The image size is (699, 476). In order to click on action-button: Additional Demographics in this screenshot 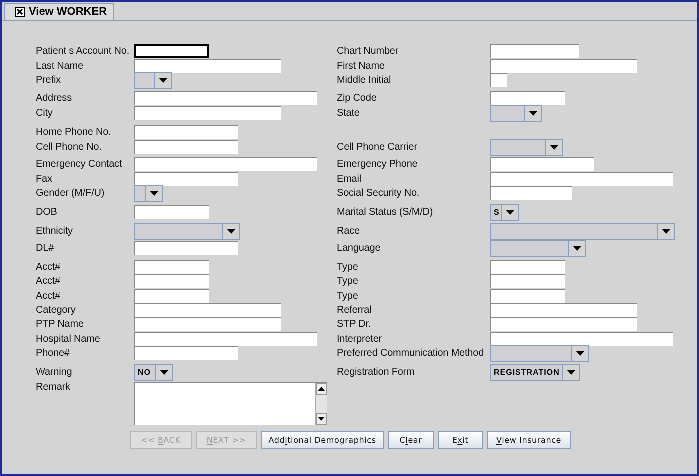, I will do `click(322, 440)`.